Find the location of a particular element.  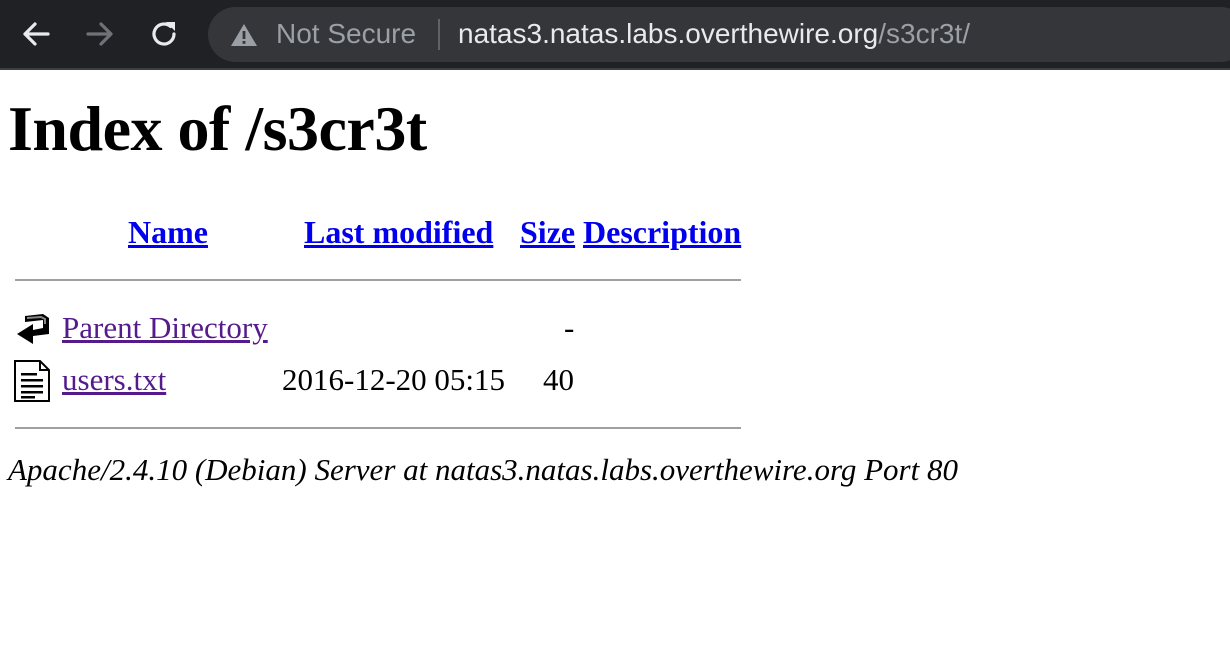

text-file-icon is located at coordinates (32, 381).